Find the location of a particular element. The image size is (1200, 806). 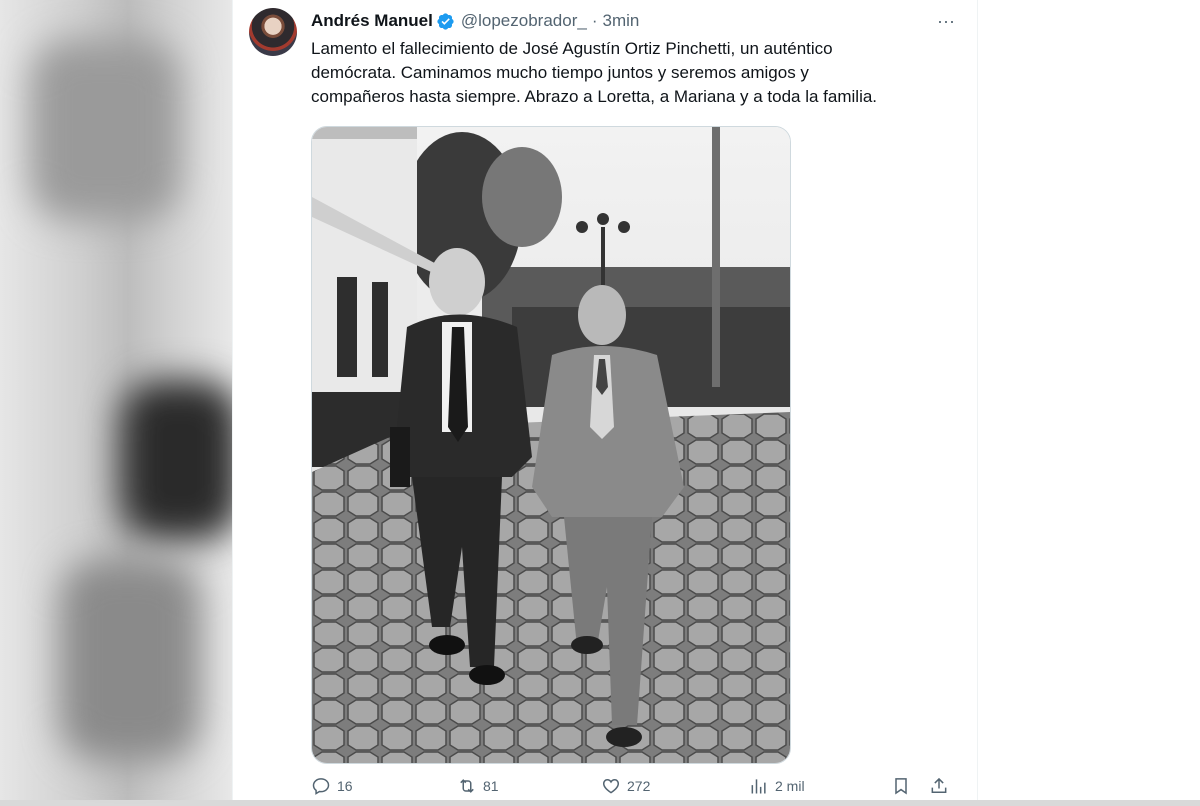

repost-button: 81 is located at coordinates (478, 786).